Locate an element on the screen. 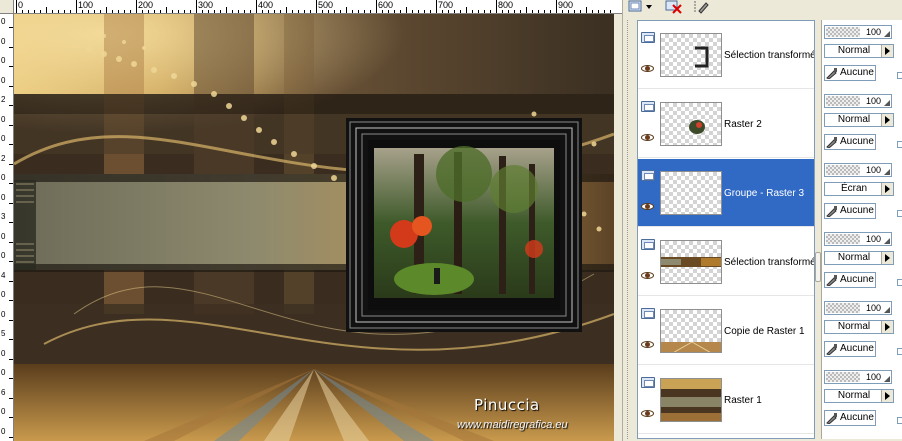 The height and width of the screenshot is (441, 902). edit-layer-button is located at coordinates (702, 7).